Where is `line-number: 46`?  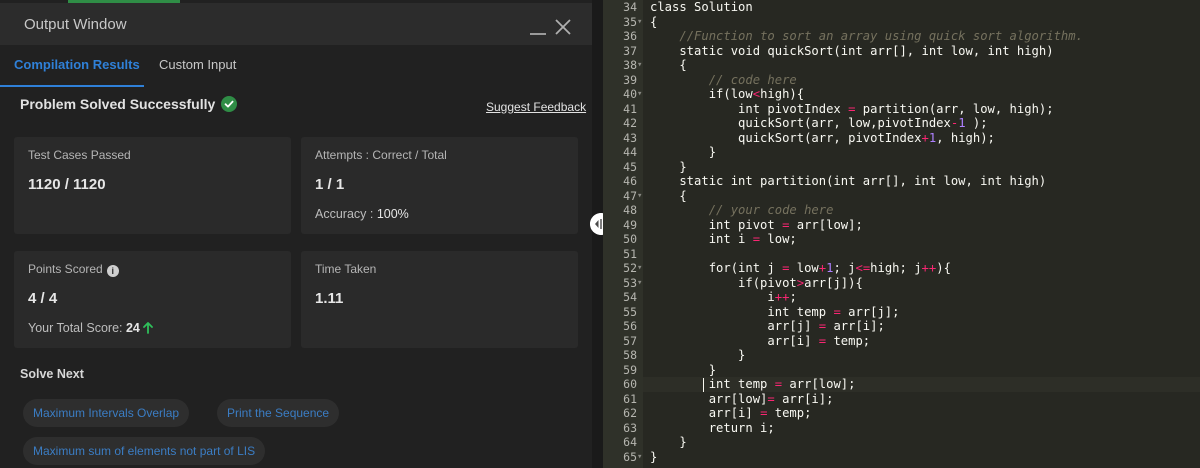 line-number: 46 is located at coordinates (630, 181).